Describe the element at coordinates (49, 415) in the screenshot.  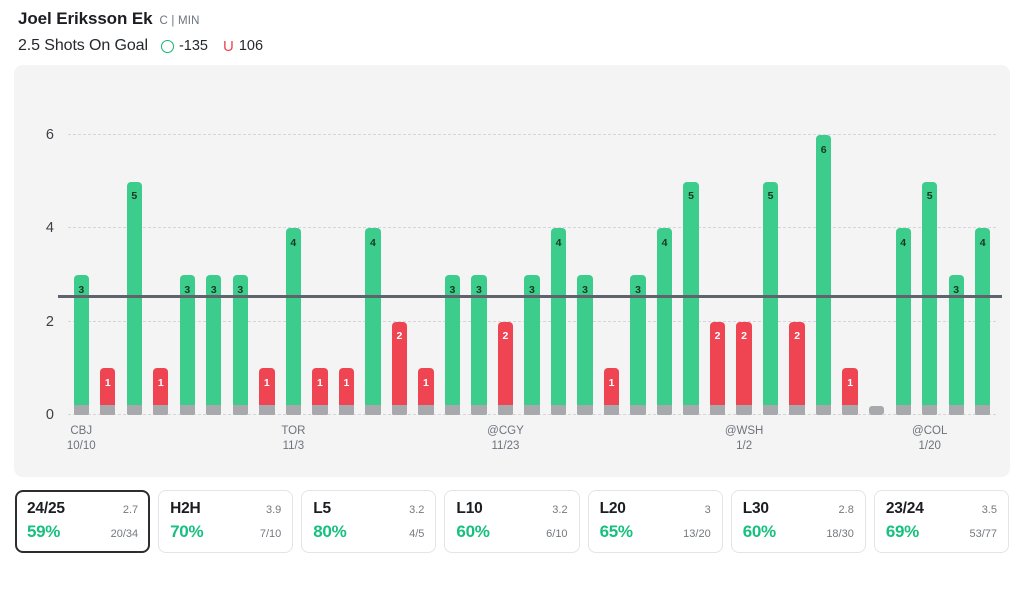
I see `y-axis-tick: 0` at that location.